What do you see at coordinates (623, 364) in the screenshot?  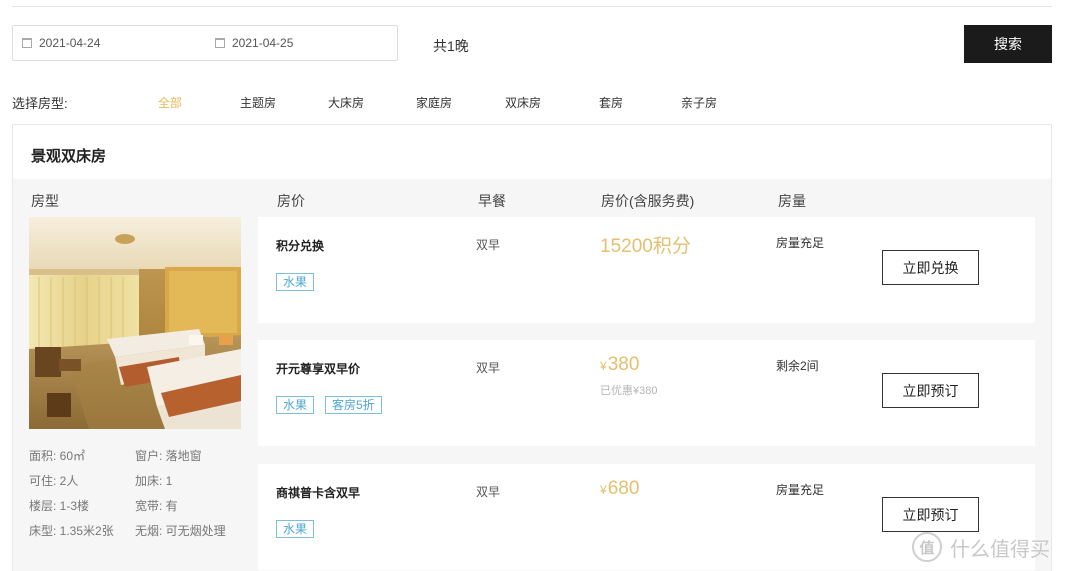 I see `offer-price-value: 380` at bounding box center [623, 364].